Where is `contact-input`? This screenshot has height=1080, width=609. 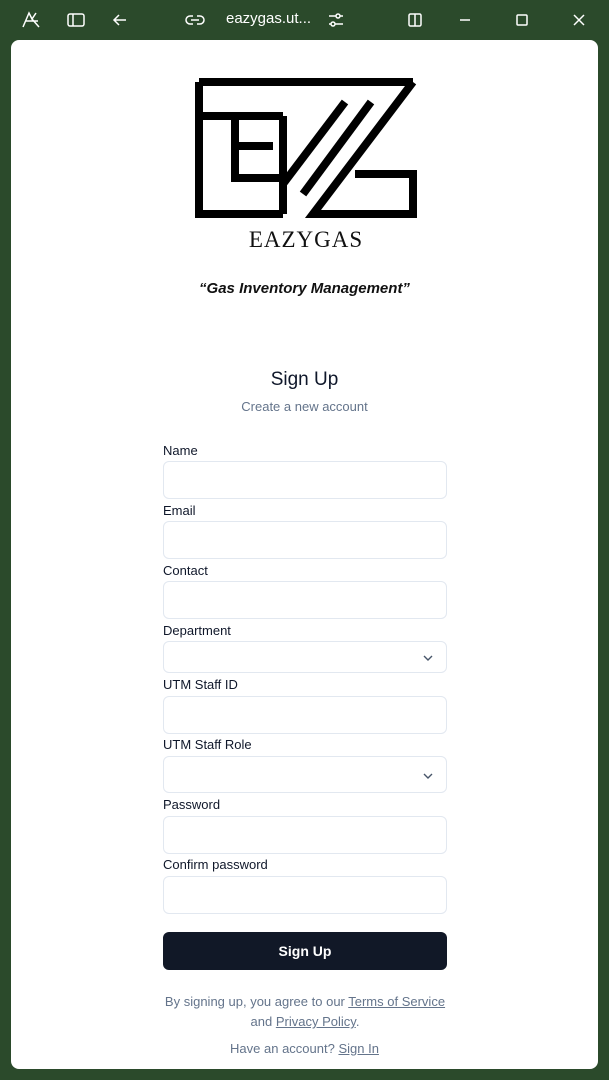
contact-input is located at coordinates (305, 600).